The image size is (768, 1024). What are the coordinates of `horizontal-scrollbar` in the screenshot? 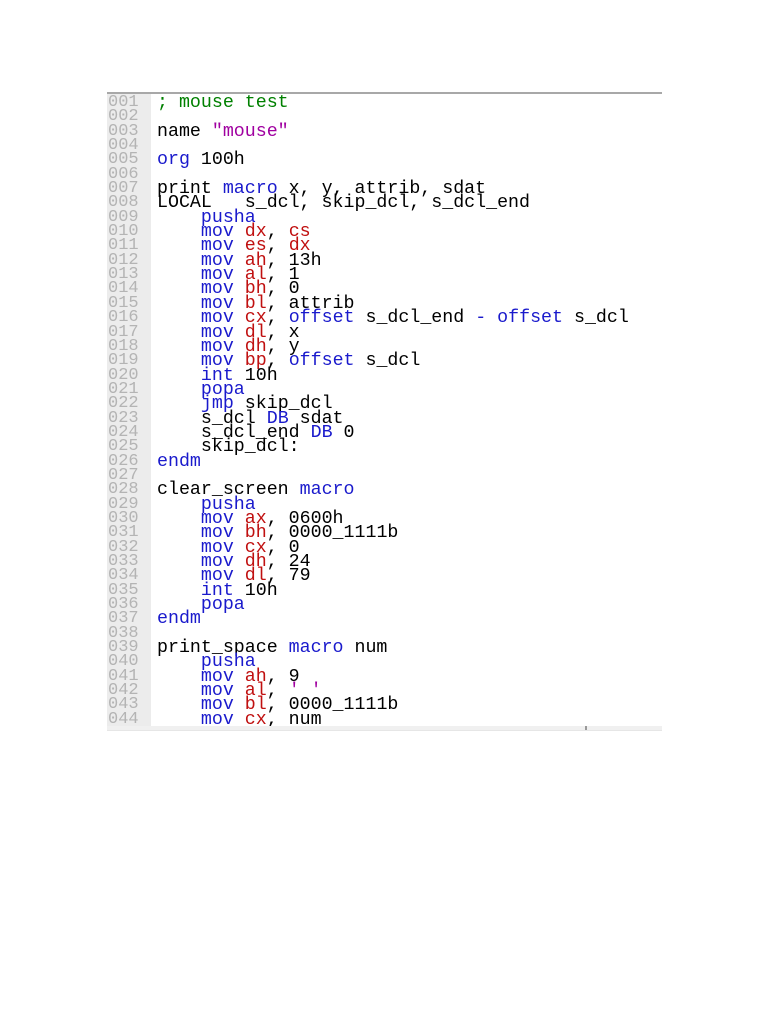 It's located at (384, 728).